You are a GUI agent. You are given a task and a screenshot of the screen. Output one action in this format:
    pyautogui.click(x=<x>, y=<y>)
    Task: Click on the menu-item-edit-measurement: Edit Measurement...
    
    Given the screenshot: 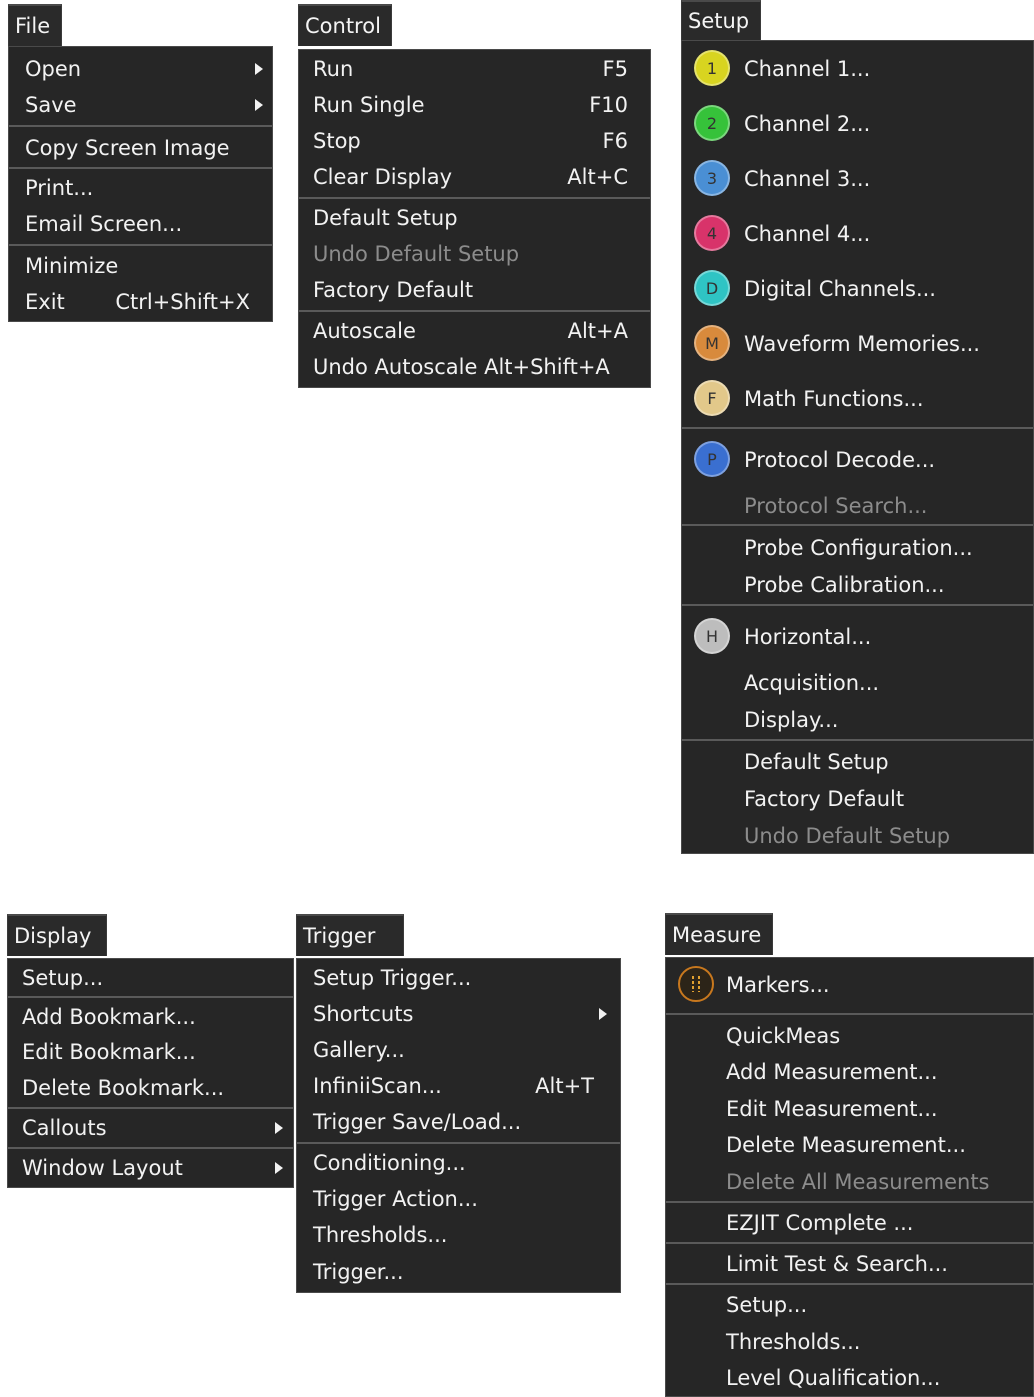 What is the action you would take?
    pyautogui.click(x=849, y=1108)
    